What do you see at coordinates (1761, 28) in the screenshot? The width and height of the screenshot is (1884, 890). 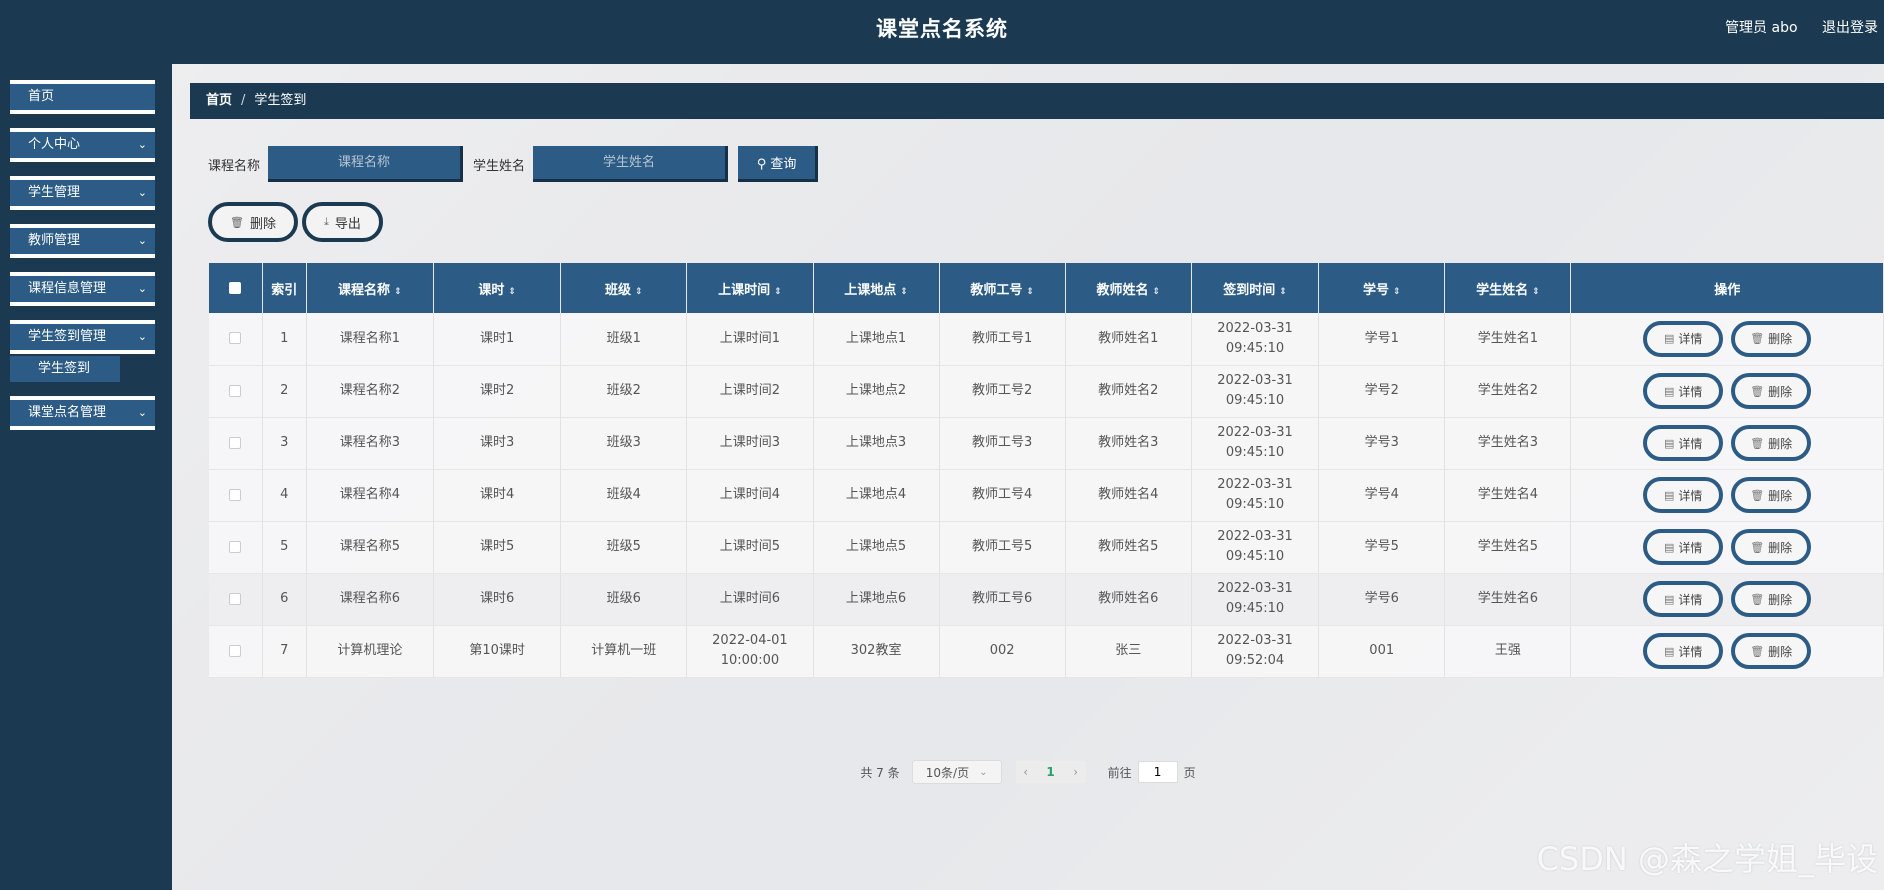 I see `current-user: 管理员 abo` at bounding box center [1761, 28].